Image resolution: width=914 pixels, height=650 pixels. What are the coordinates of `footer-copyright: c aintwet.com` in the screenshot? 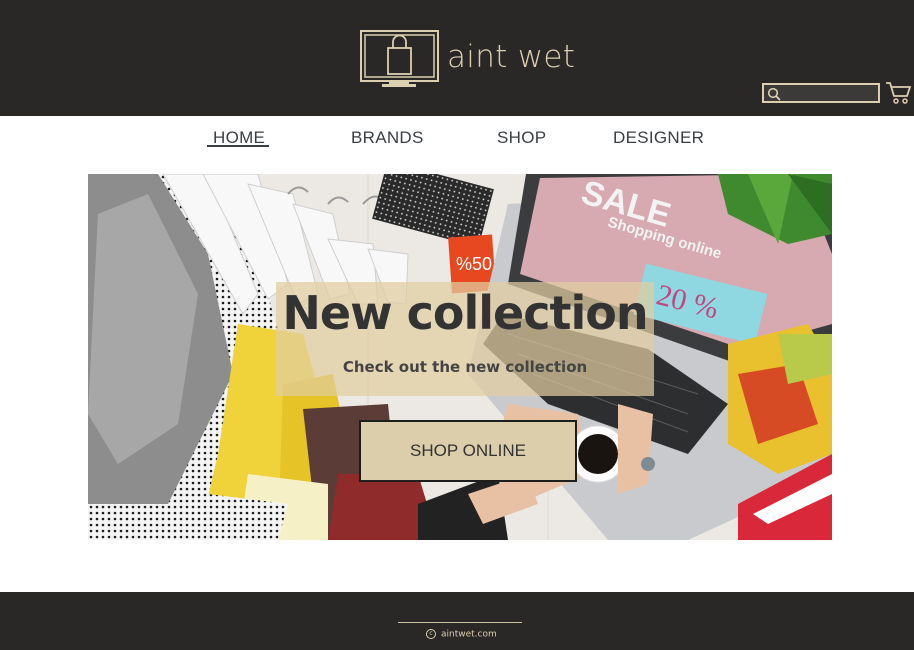 It's located at (461, 634).